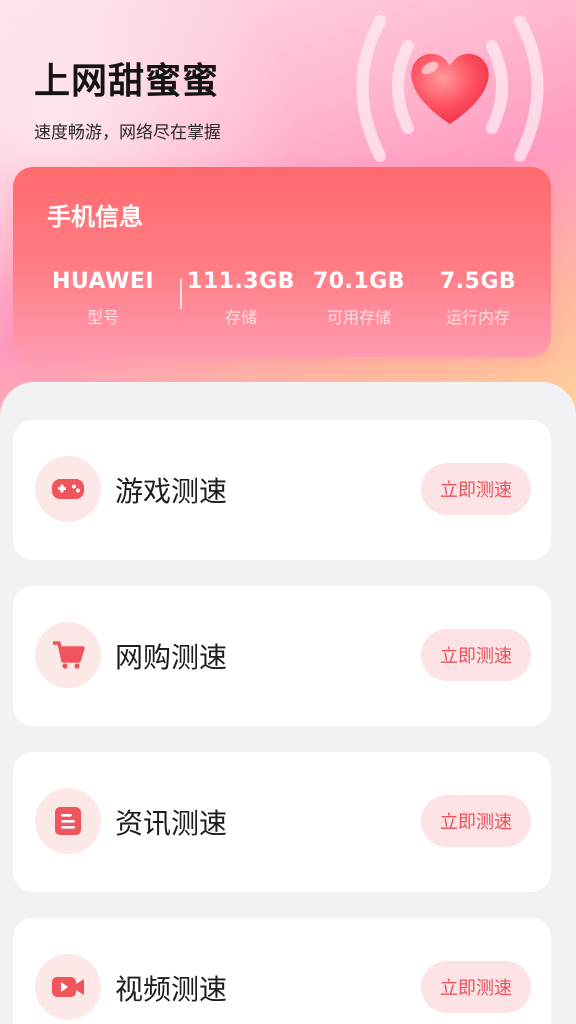 Image resolution: width=576 pixels, height=1024 pixels. I want to click on news-icon, so click(68, 821).